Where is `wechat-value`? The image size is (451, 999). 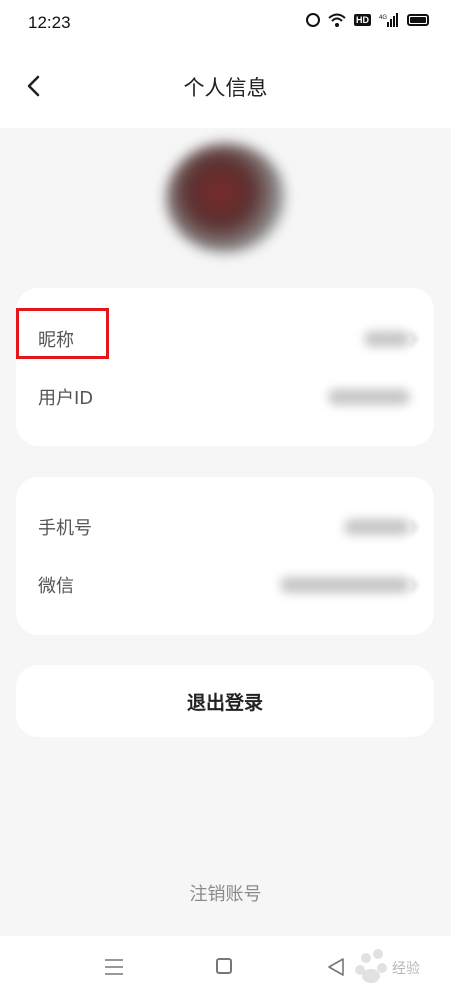
wechat-value is located at coordinates (345, 585).